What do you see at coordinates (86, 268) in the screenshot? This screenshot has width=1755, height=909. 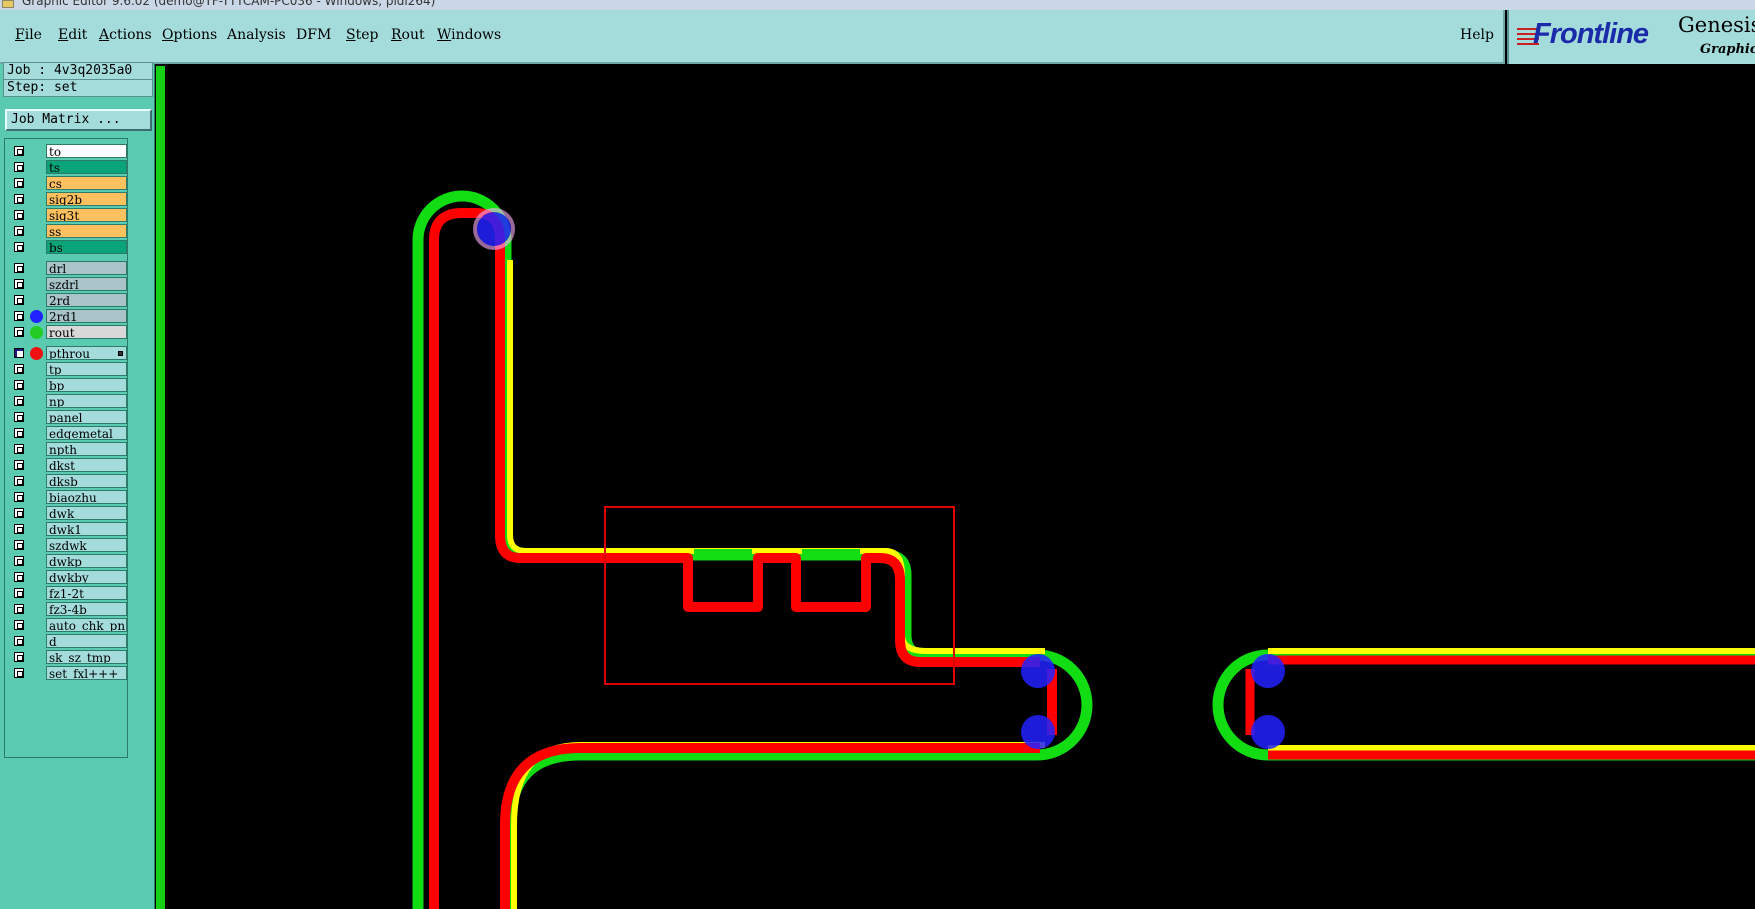 I see `layer-label: drl` at bounding box center [86, 268].